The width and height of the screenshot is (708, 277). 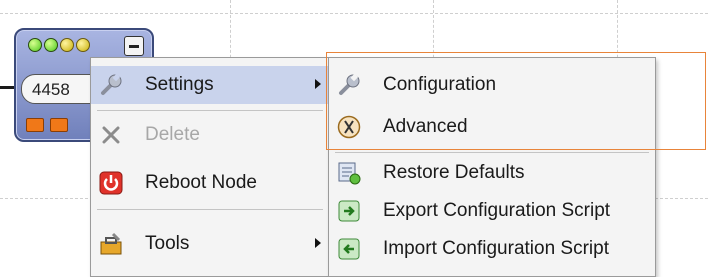 I want to click on submenu-item-export-script: Export Configuration Script, so click(x=492, y=211).